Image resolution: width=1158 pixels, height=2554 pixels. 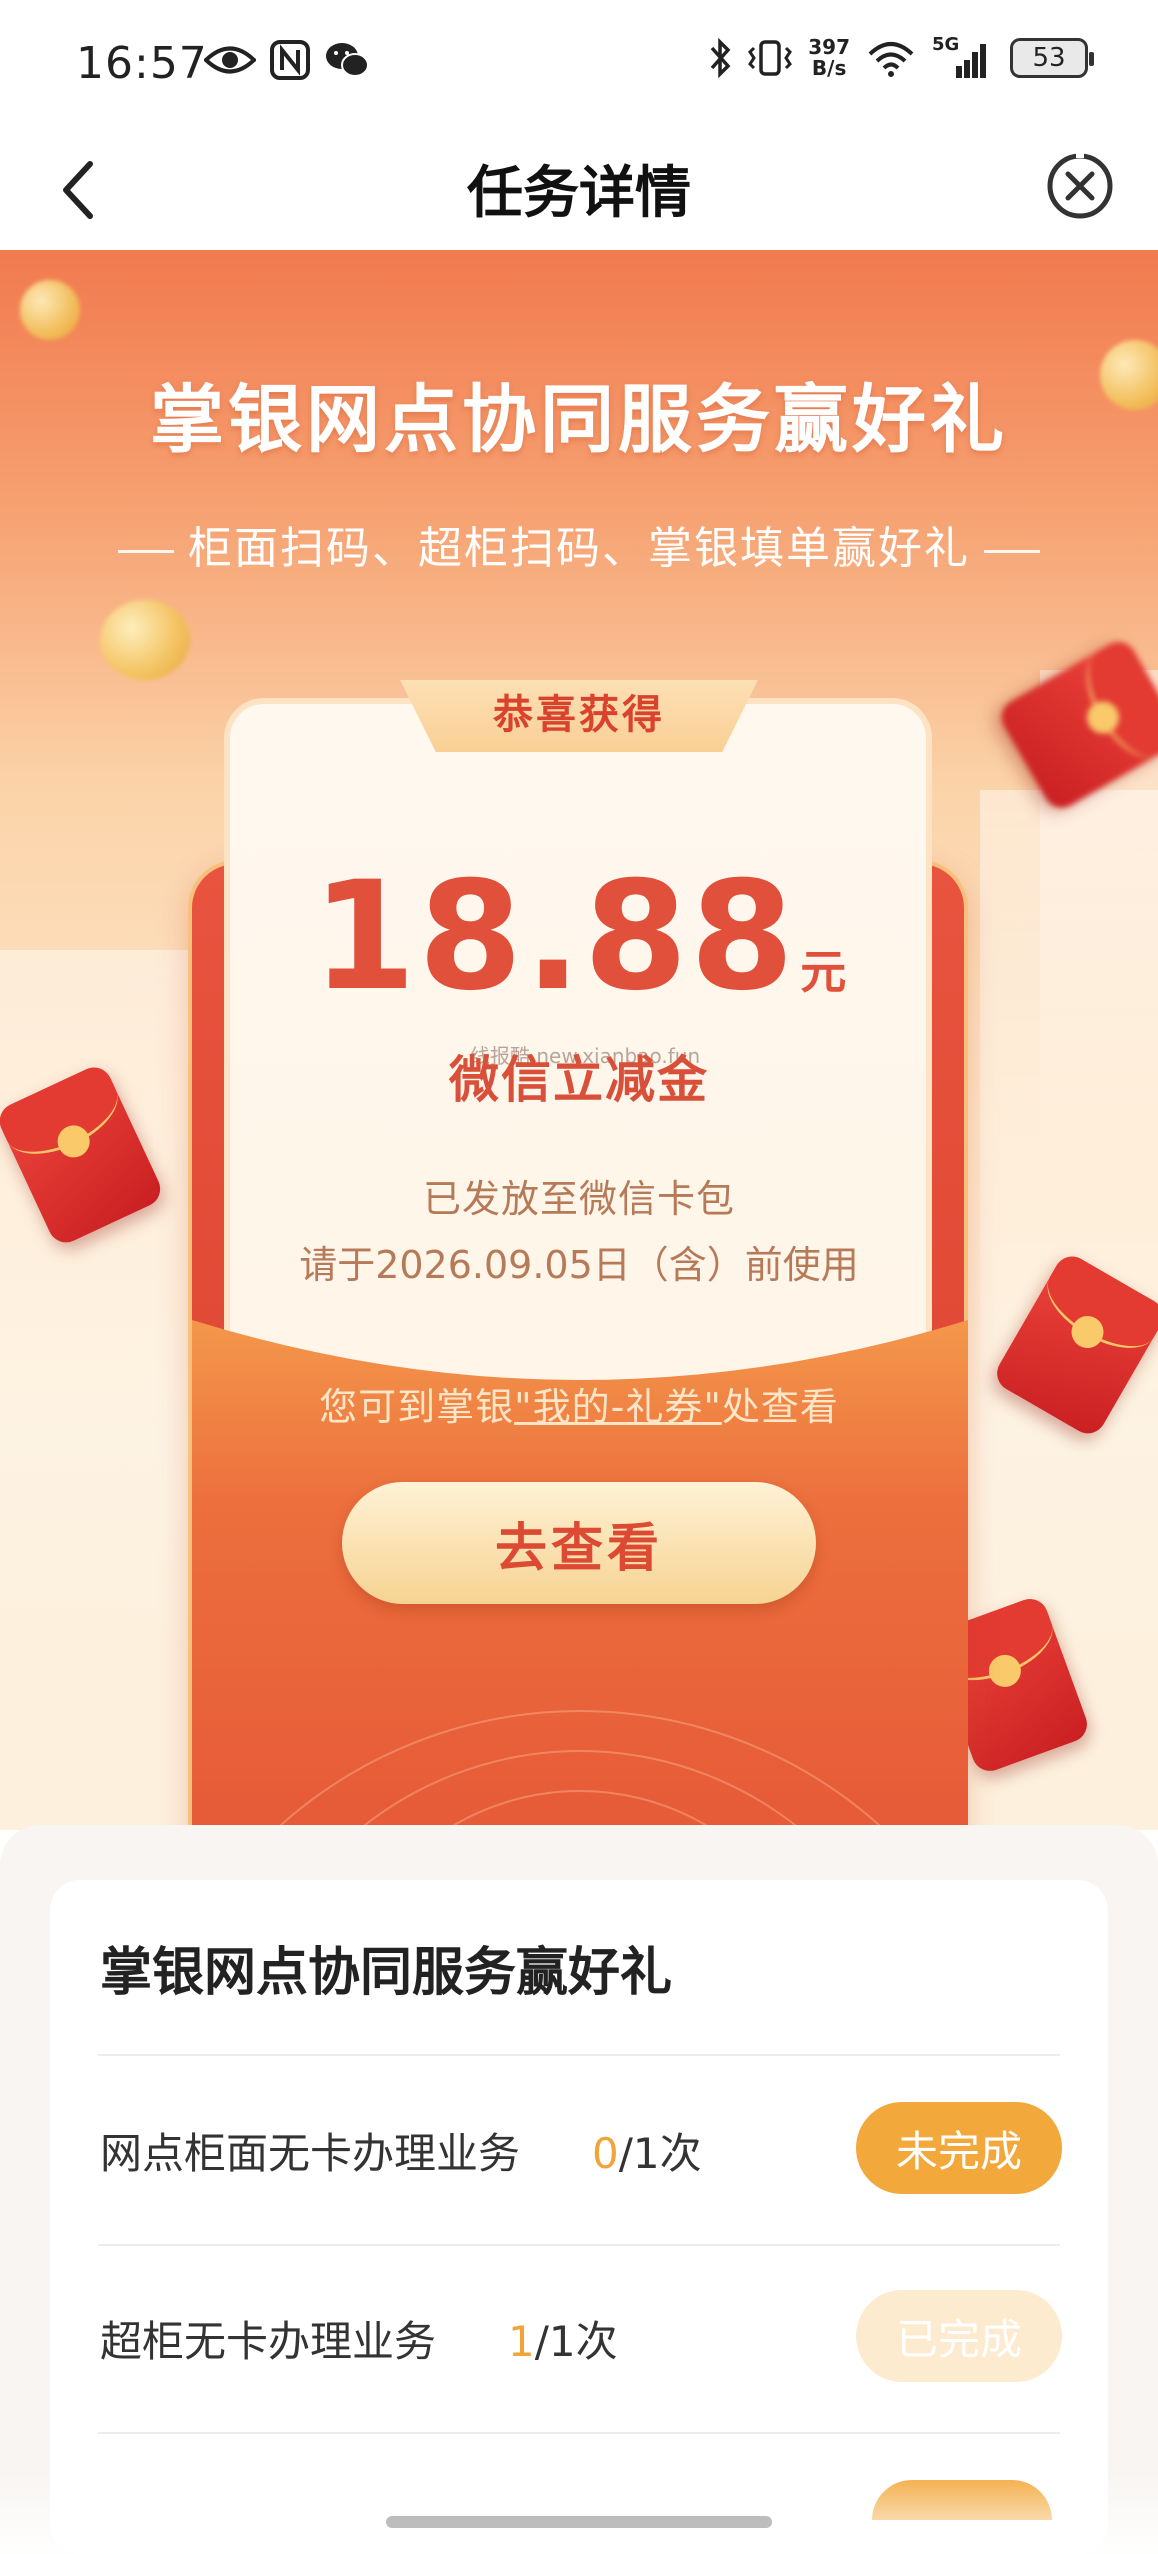 What do you see at coordinates (347, 60) in the screenshot?
I see `wechat-icon` at bounding box center [347, 60].